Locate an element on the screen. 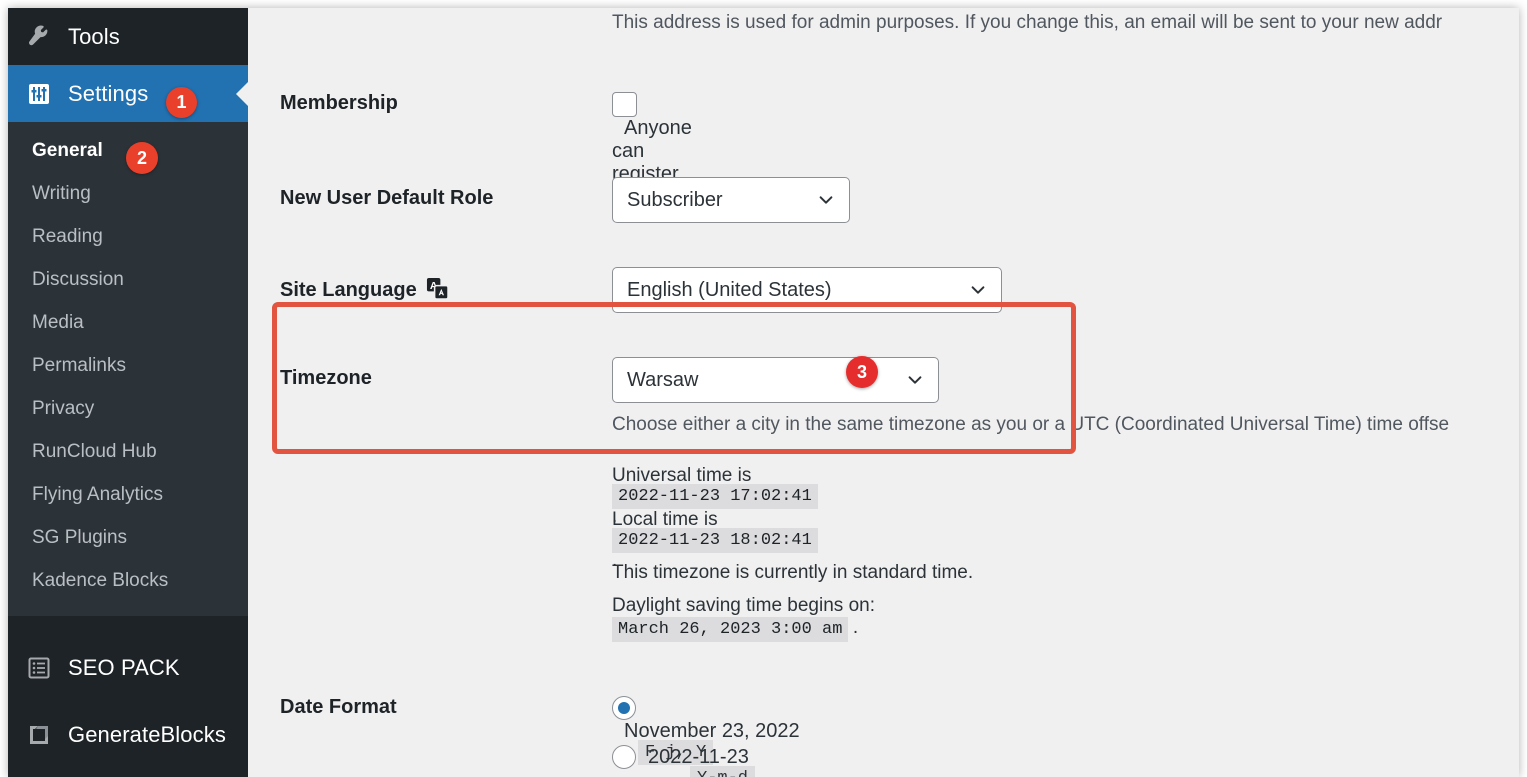  date-format-option-2: 2022-11-23 Y-m-d is located at coordinates (684, 761).